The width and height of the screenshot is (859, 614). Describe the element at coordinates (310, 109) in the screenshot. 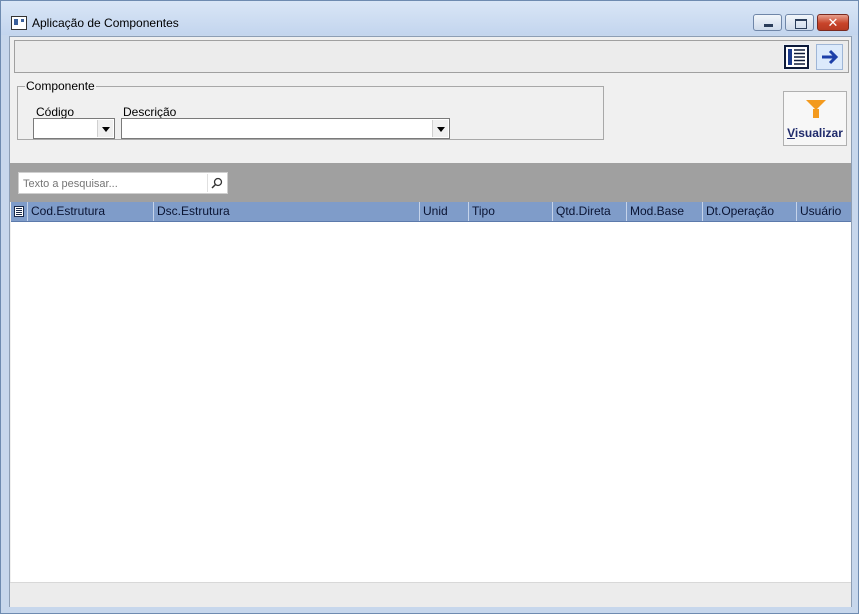

I see `componente-group: Componente Código Descrição` at that location.